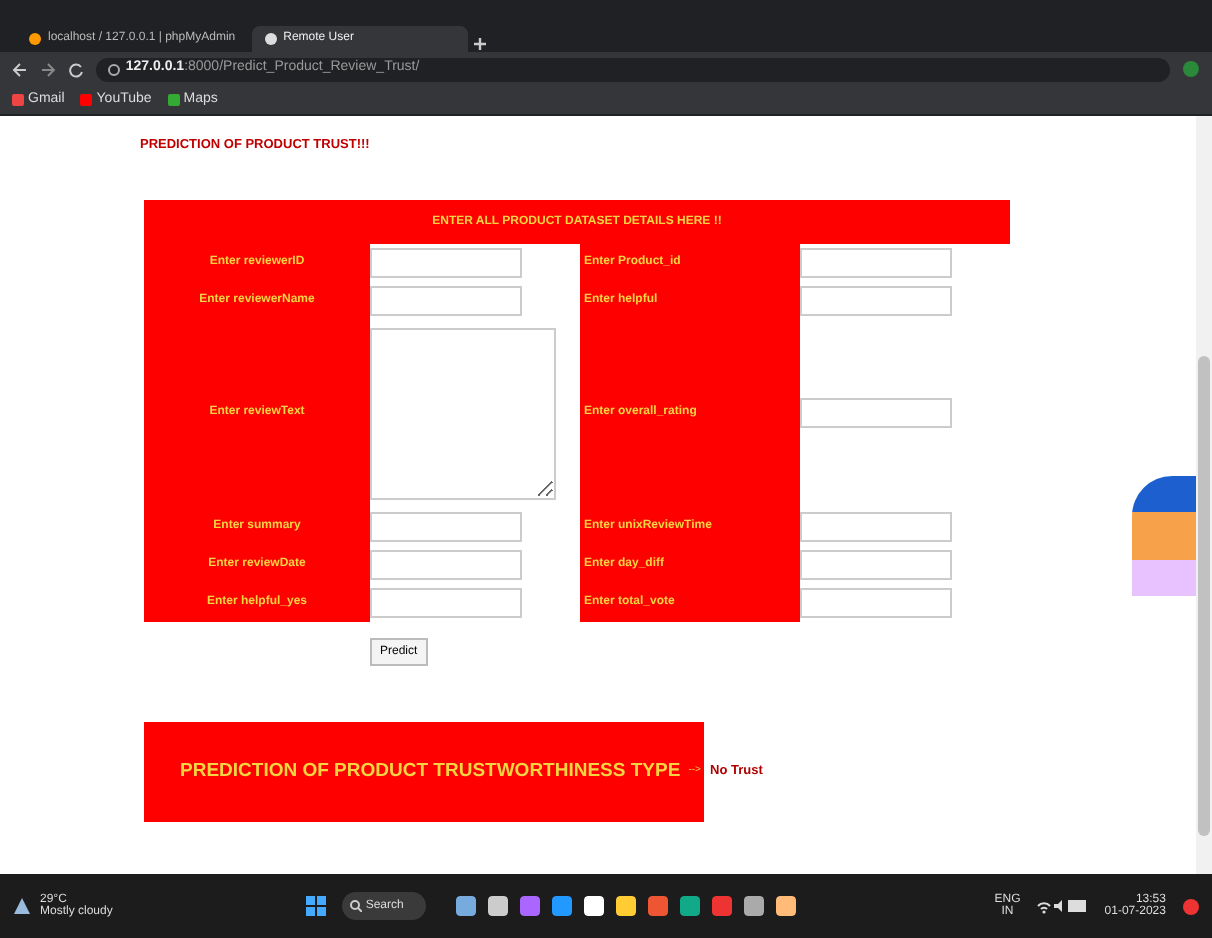 This screenshot has height=938, width=1212. What do you see at coordinates (1190, 906) in the screenshot?
I see `notification-icon` at bounding box center [1190, 906].